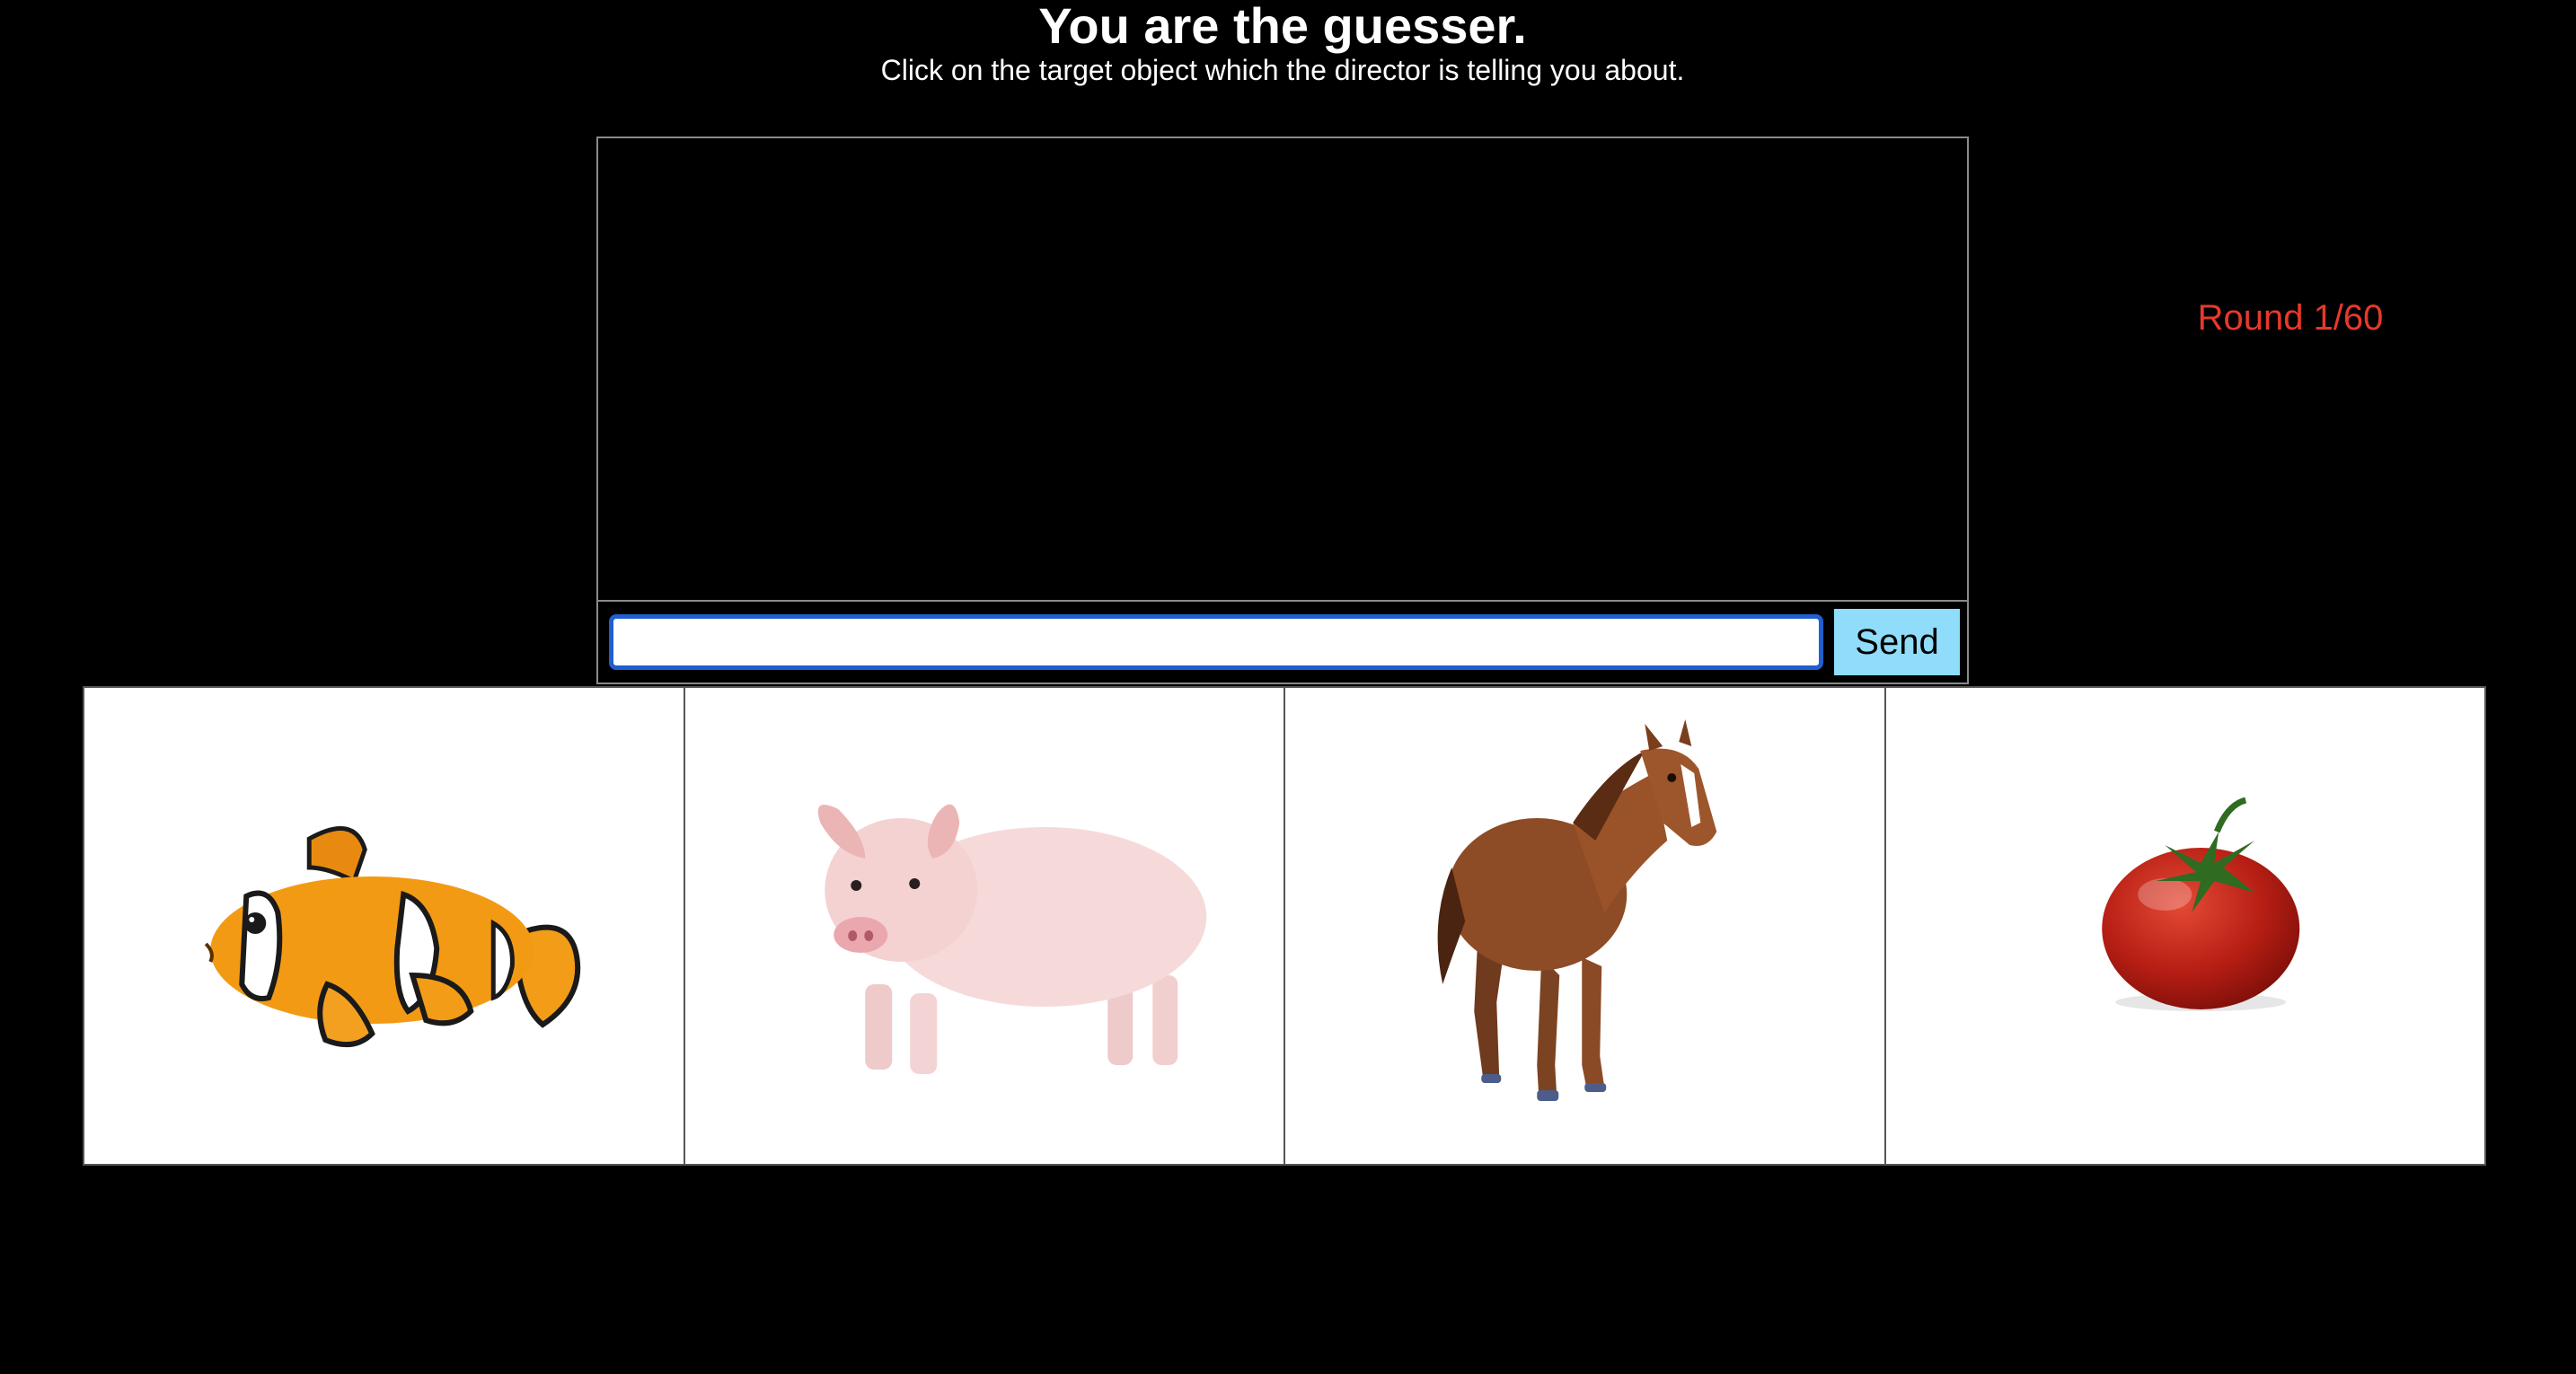  Describe the element at coordinates (1897, 642) in the screenshot. I see `send-button: Send` at that location.